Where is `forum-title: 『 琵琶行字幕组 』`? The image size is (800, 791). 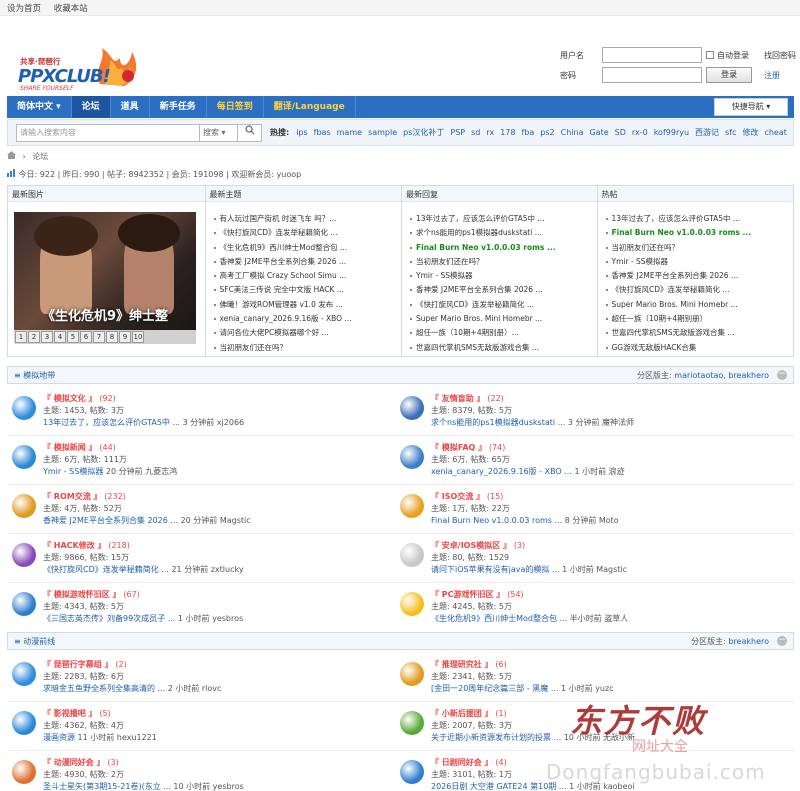 forum-title: 『 琵琶行字幕组 』 is located at coordinates (78, 664).